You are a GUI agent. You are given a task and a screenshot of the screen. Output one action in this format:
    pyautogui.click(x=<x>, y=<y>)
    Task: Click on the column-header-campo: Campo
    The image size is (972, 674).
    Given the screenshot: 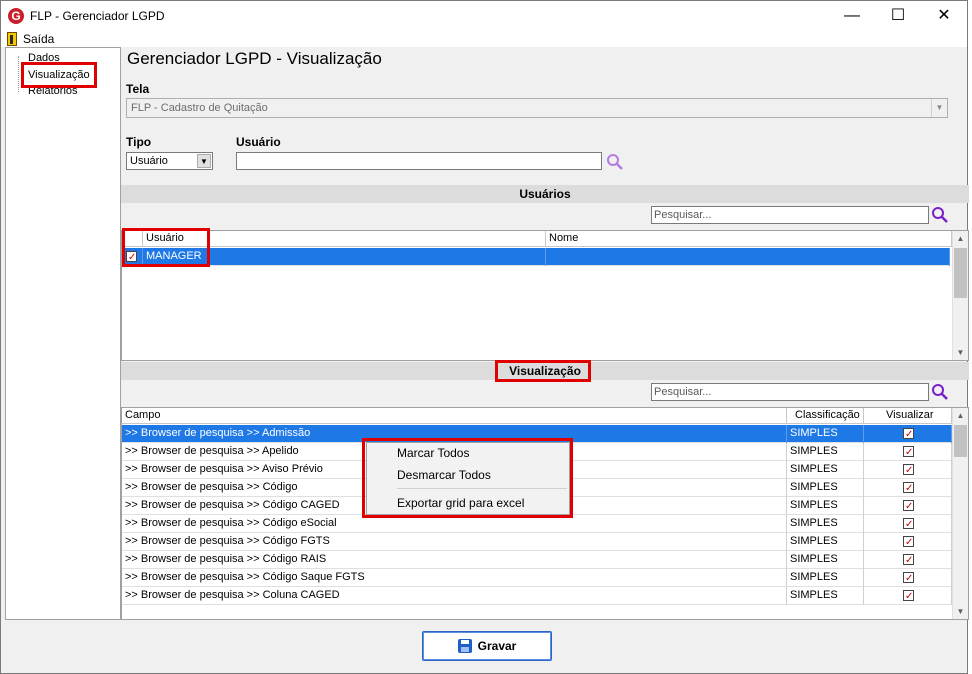 What is the action you would take?
    pyautogui.click(x=454, y=416)
    